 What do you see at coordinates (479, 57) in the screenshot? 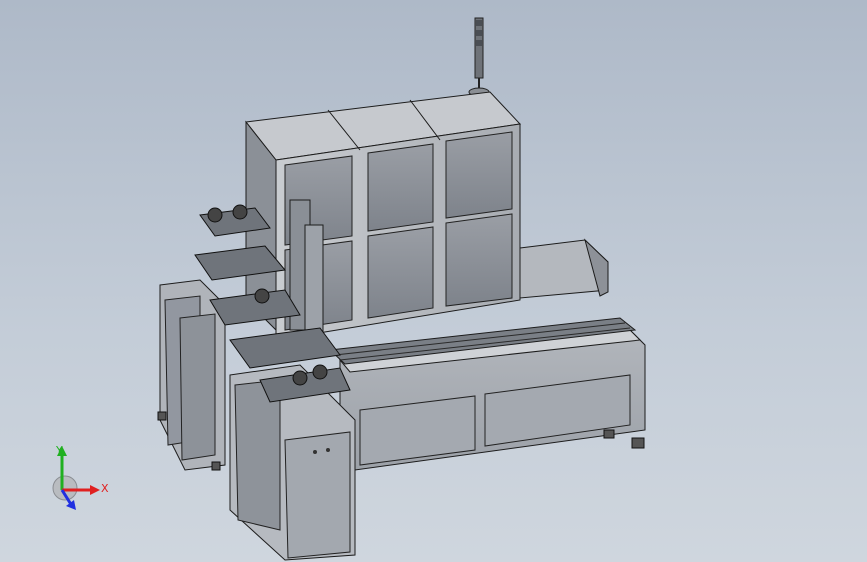
I see `signal-tower` at bounding box center [479, 57].